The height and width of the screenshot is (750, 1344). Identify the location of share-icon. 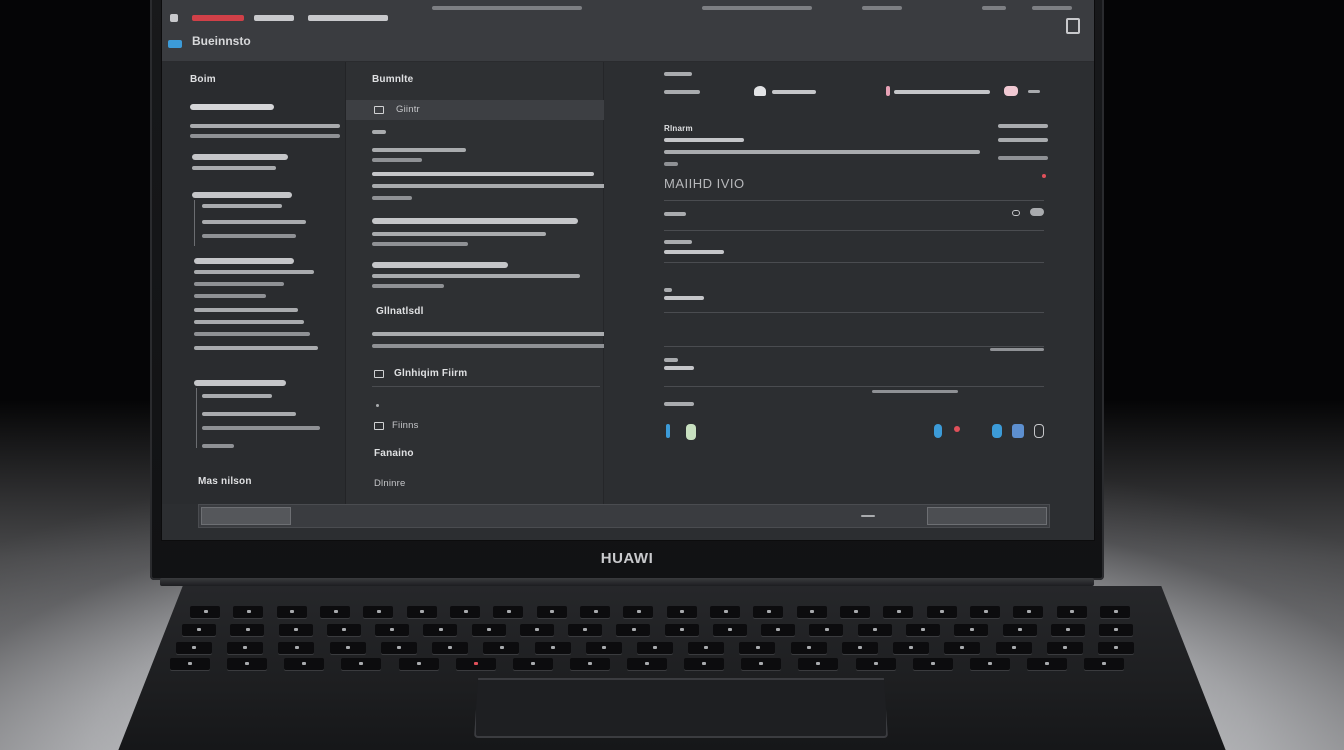
(938, 431).